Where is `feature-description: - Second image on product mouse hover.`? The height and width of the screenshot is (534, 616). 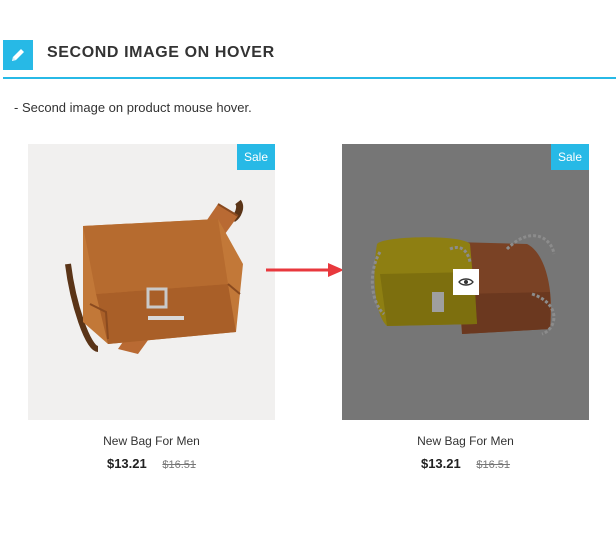 feature-description: - Second image on product mouse hover. is located at coordinates (133, 107).